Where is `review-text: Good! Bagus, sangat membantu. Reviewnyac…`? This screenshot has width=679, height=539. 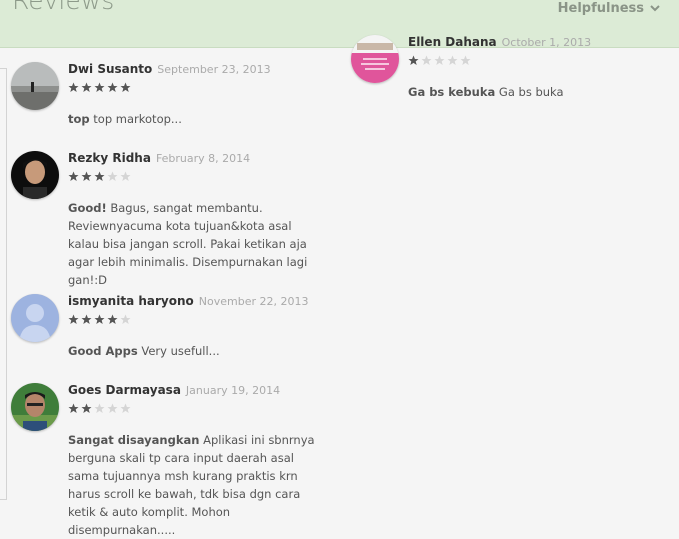
review-text: Good! Bagus, sangat membantu. Reviewnyac… is located at coordinates (192, 244).